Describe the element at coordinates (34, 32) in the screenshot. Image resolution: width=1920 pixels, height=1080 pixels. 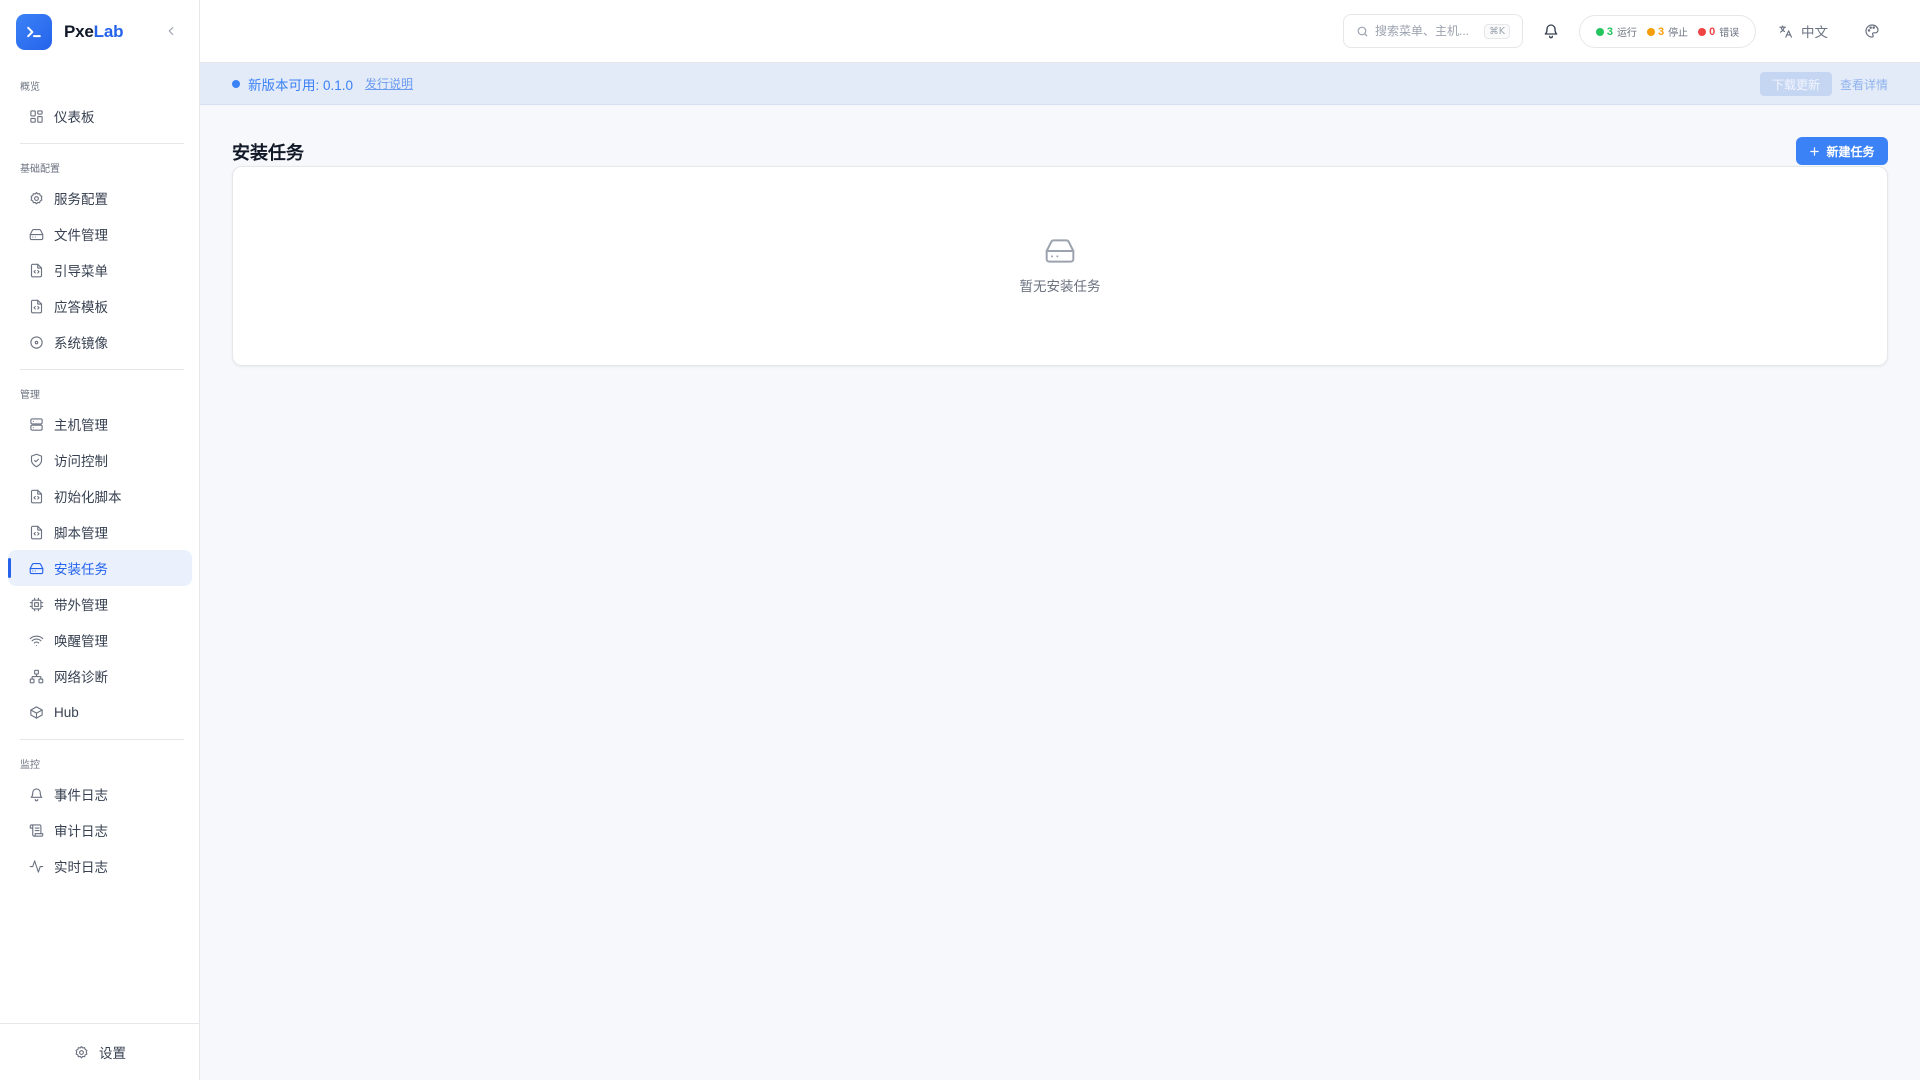
I see `terminal-logo-icon` at that location.